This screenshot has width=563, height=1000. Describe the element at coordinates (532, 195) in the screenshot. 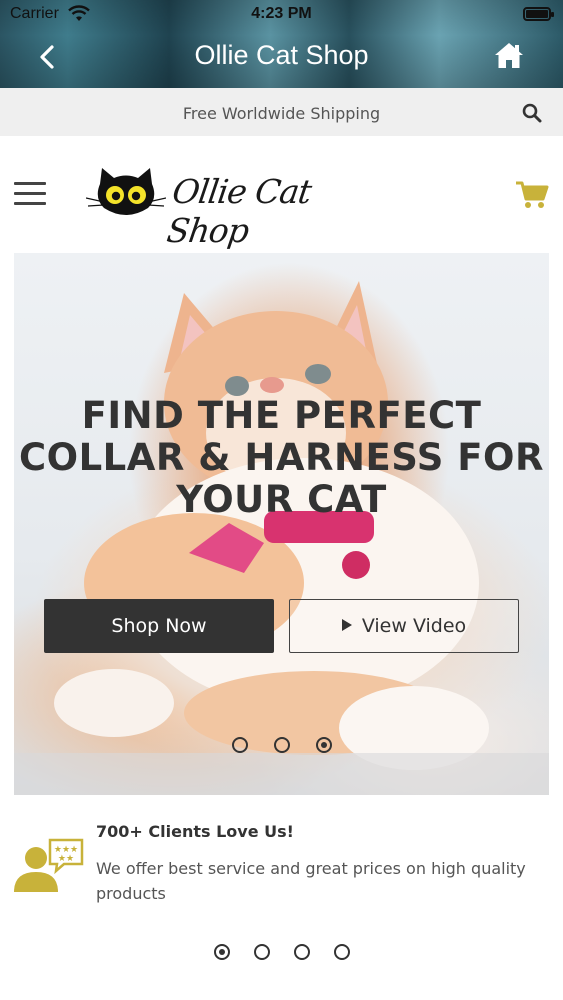

I see `cart-icon` at that location.